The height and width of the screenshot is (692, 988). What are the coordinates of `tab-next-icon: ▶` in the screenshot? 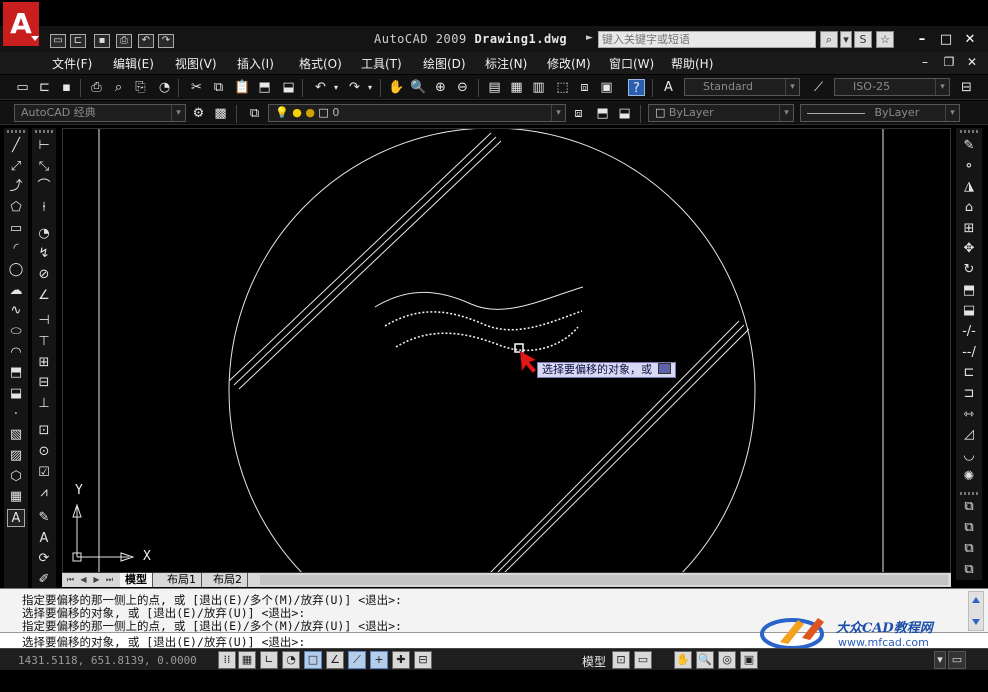 It's located at (96, 580).